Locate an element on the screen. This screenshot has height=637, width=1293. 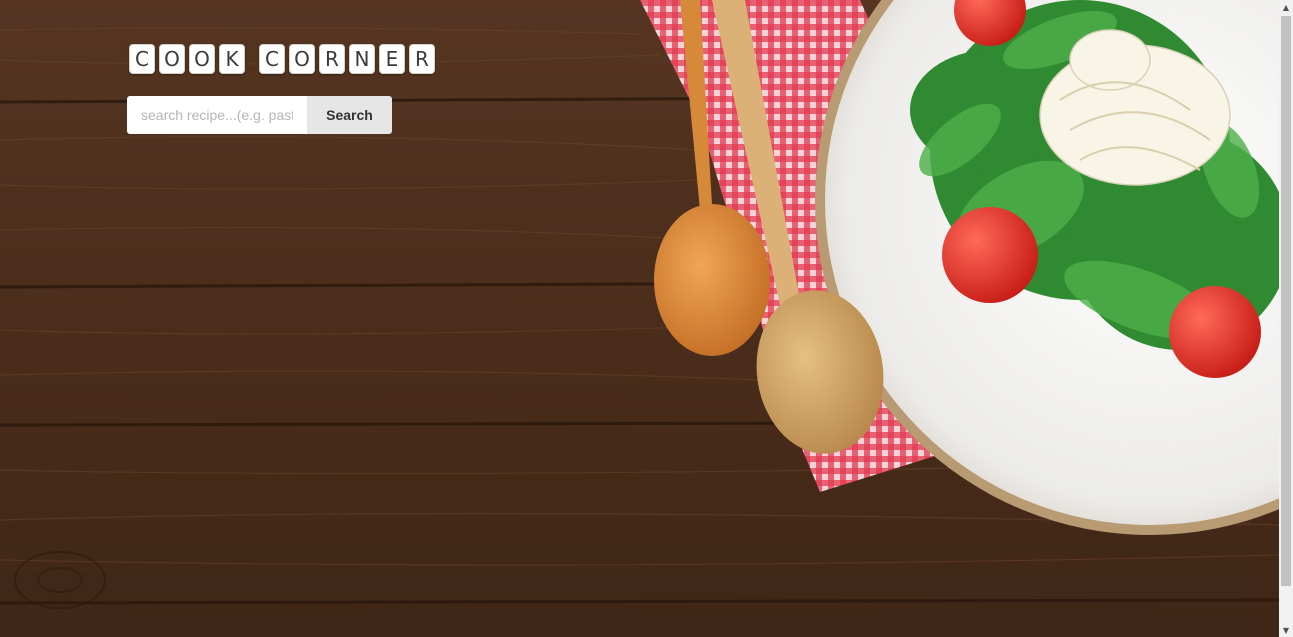
logo-letter-tile: N is located at coordinates (362, 59).